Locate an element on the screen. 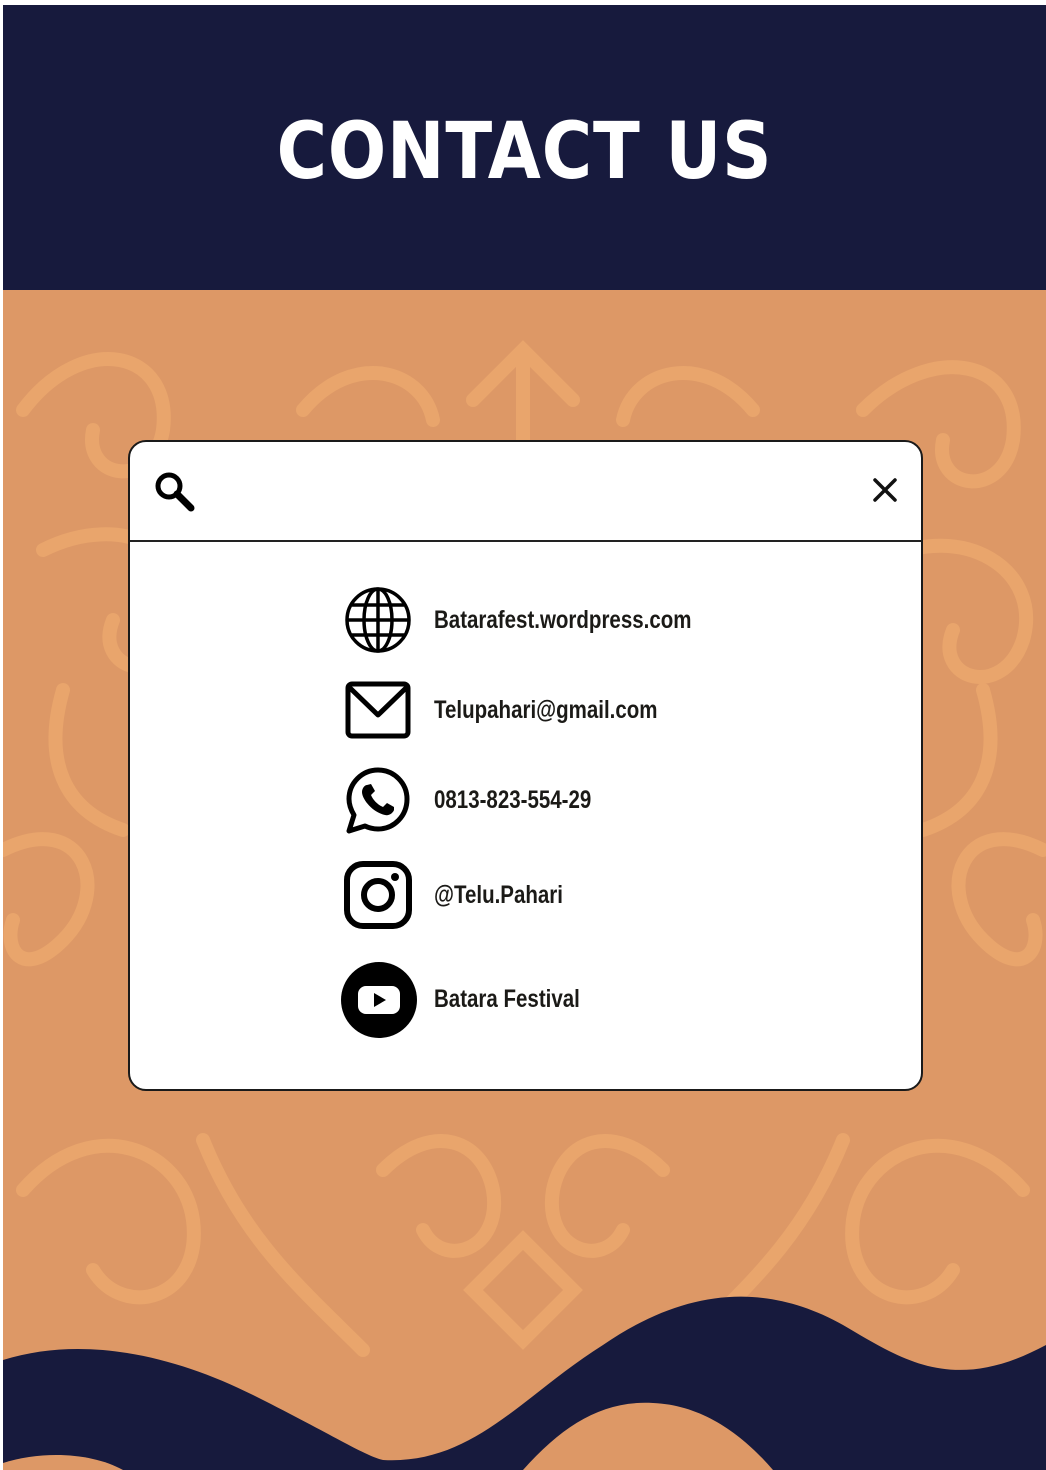 The height and width of the screenshot is (1470, 1046). contact-item-whatsapp: 0813-823-554-29 is located at coordinates (593, 800).